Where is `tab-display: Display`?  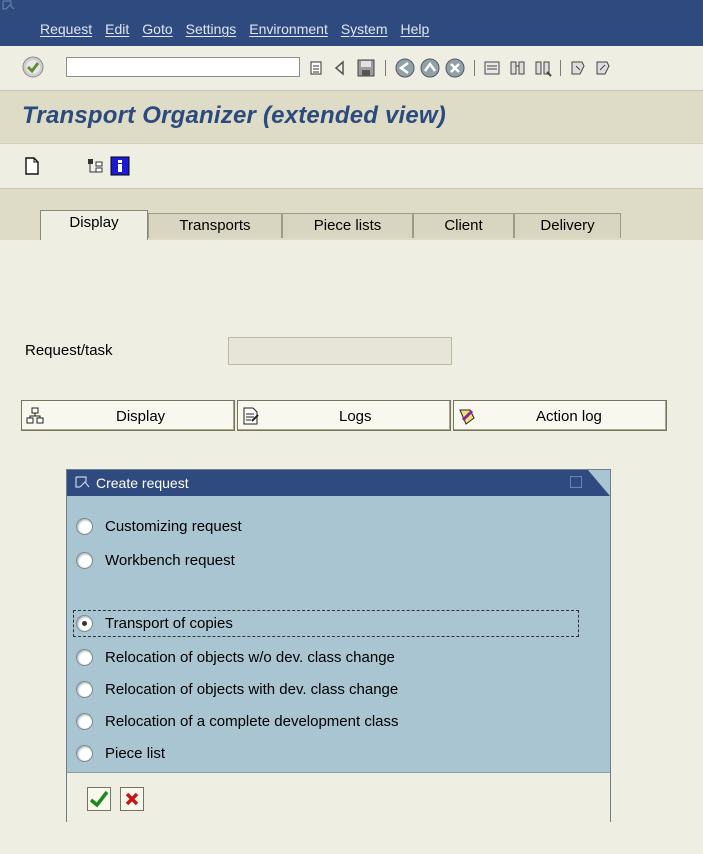 tab-display: Display is located at coordinates (94, 225).